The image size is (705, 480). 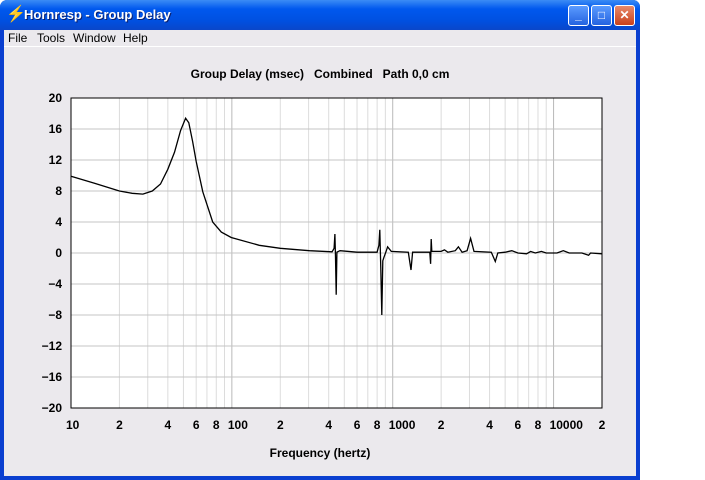 What do you see at coordinates (17, 38) in the screenshot?
I see `menu-file: File` at bounding box center [17, 38].